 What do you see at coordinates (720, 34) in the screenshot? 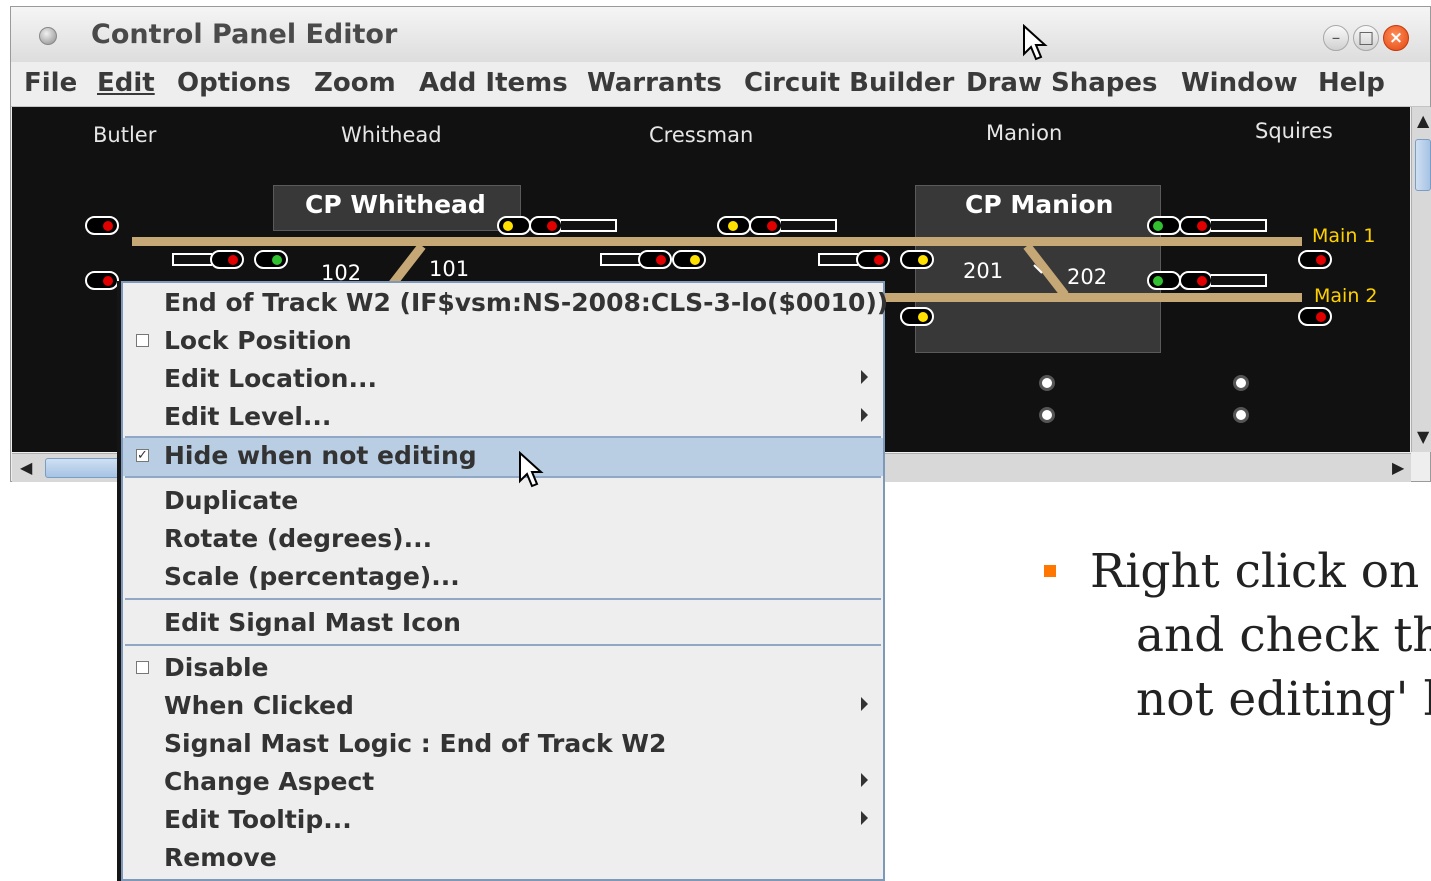
I see `title-bar: Control Panel Editor – □ ×` at bounding box center [720, 34].